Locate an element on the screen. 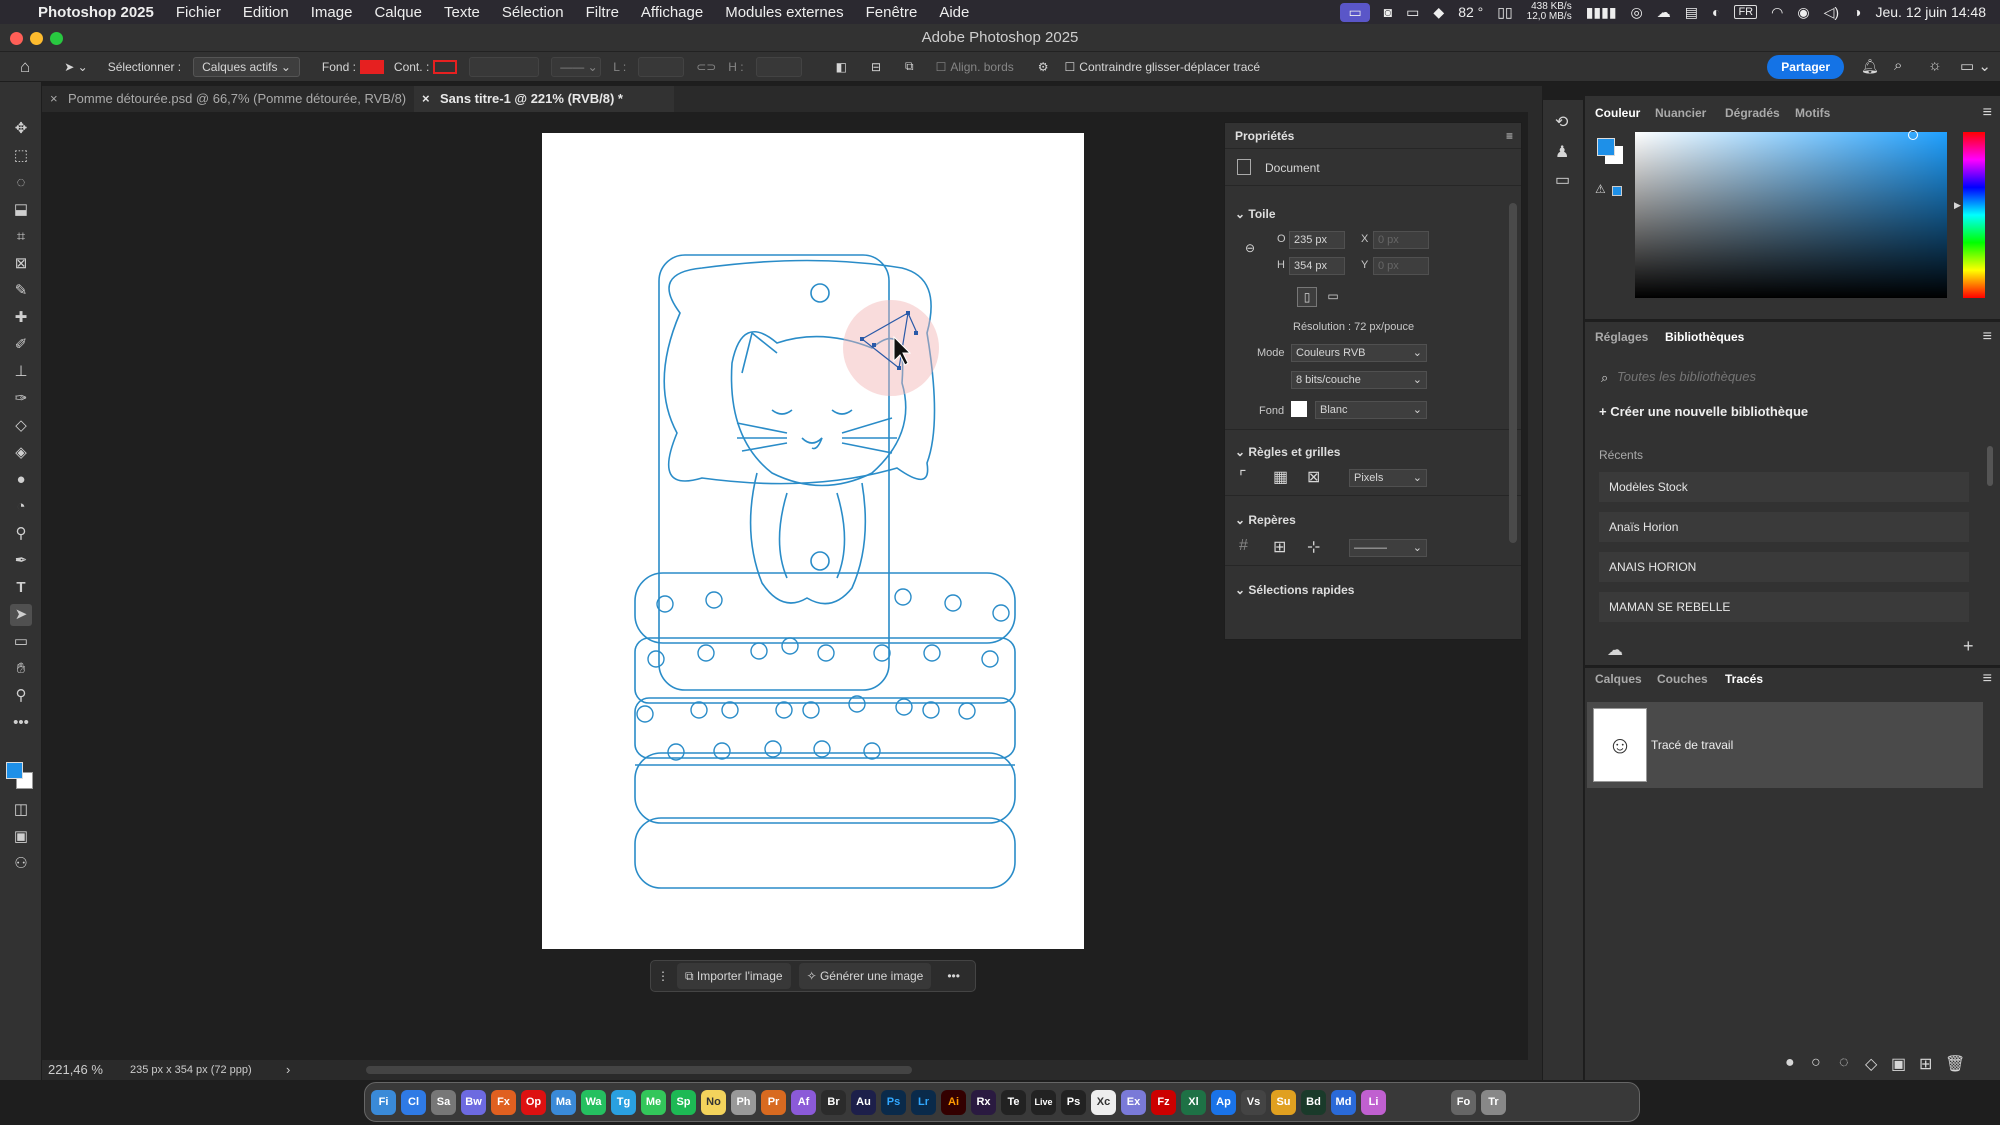 The width and height of the screenshot is (2000, 1125). rulers-section: ⌄ Règles et grilles is located at coordinates (1287, 452).